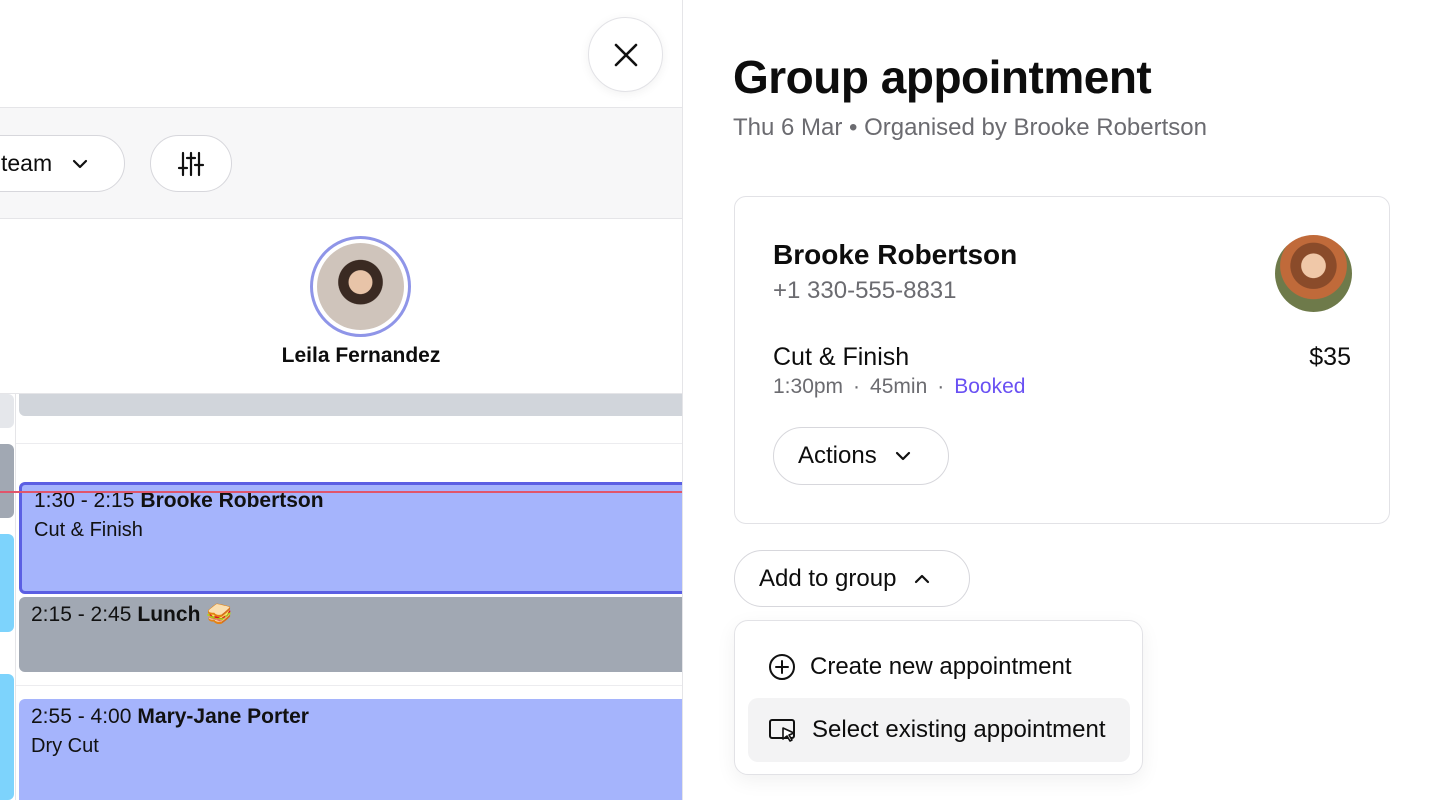  What do you see at coordinates (1313, 273) in the screenshot?
I see `client-avatar` at bounding box center [1313, 273].